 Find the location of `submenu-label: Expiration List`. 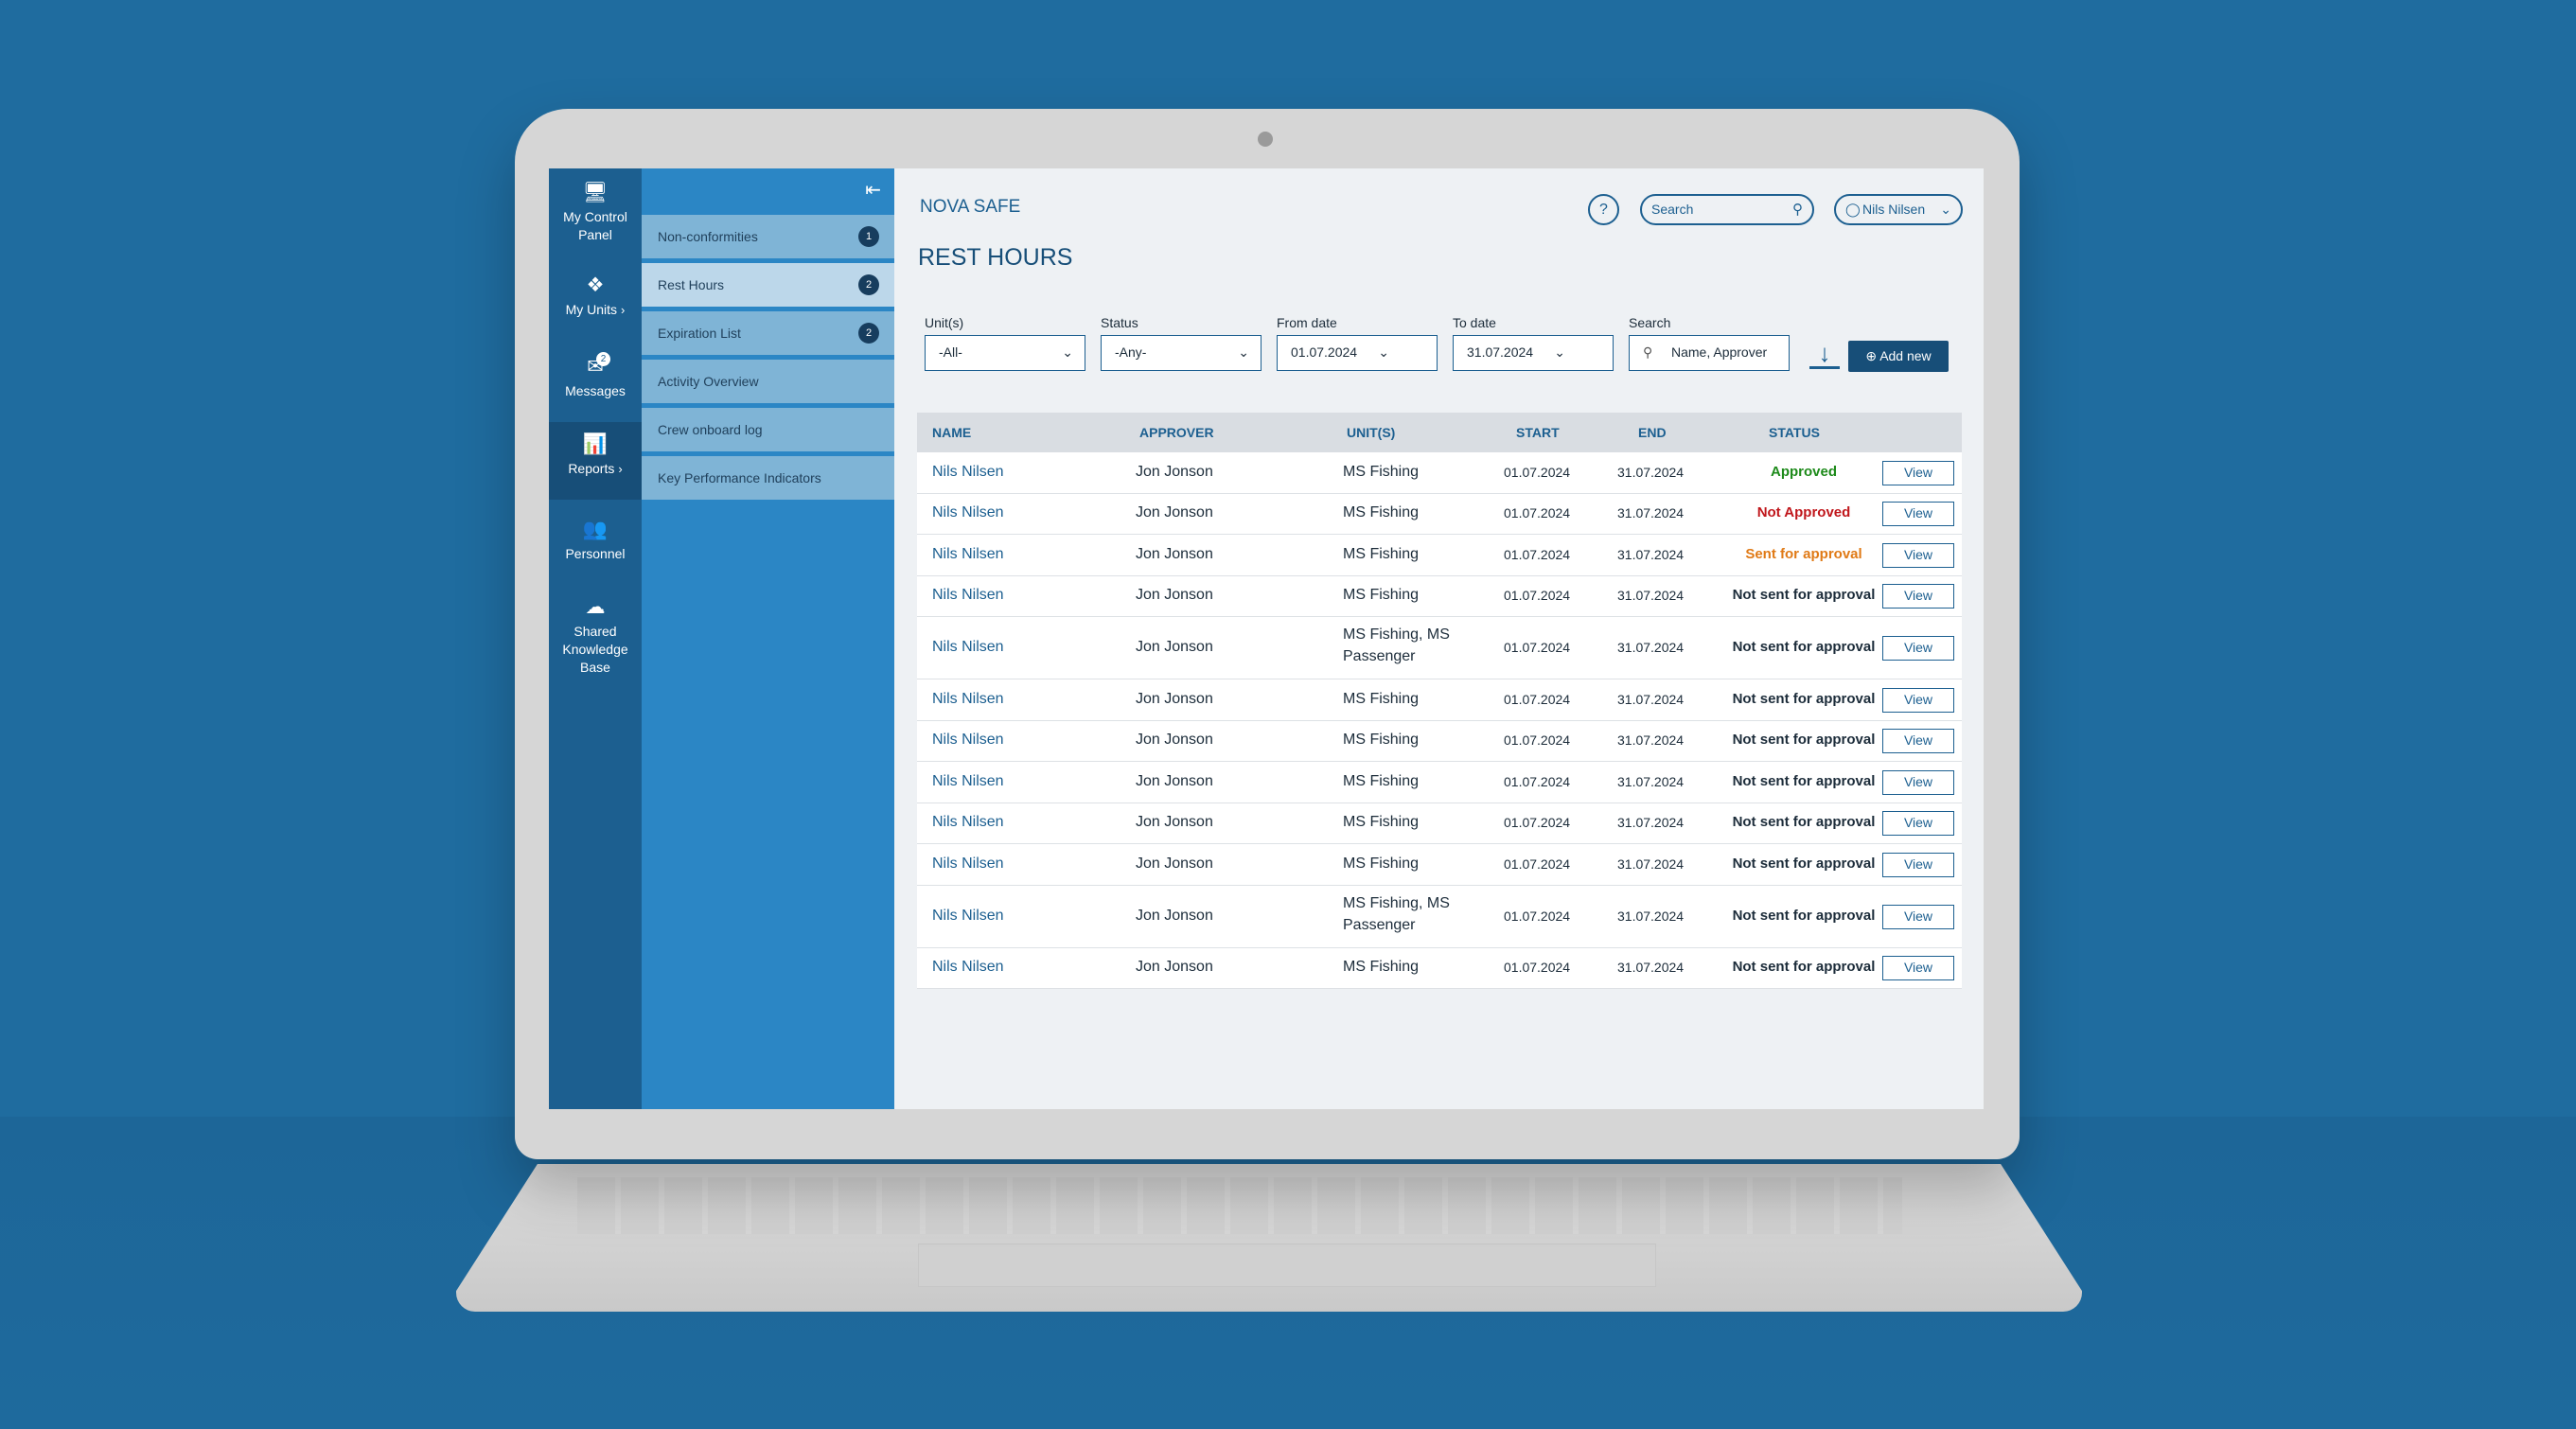

submenu-label: Expiration List is located at coordinates (699, 333).